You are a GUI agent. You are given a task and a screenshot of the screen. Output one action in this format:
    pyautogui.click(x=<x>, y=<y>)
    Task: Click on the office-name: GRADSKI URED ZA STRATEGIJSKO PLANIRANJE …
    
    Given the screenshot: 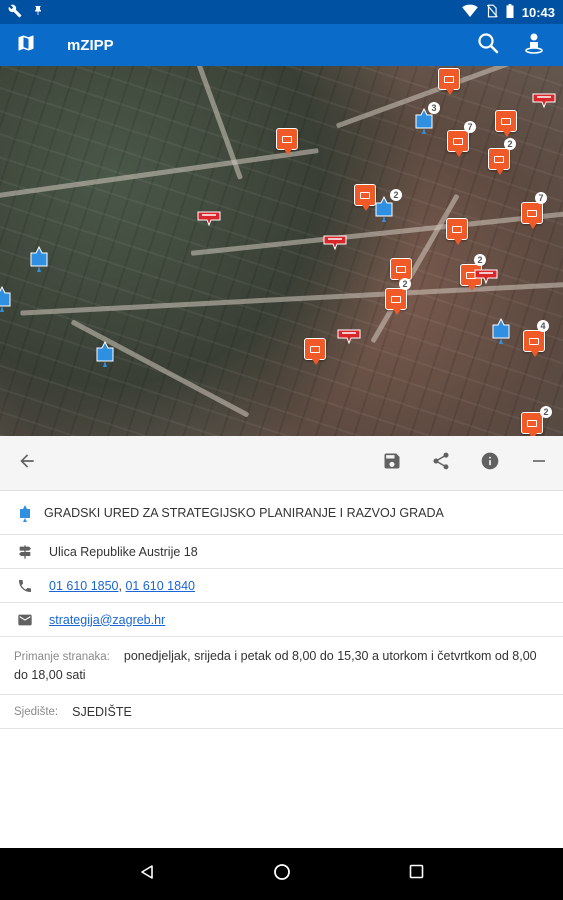 What is the action you would take?
    pyautogui.click(x=244, y=512)
    